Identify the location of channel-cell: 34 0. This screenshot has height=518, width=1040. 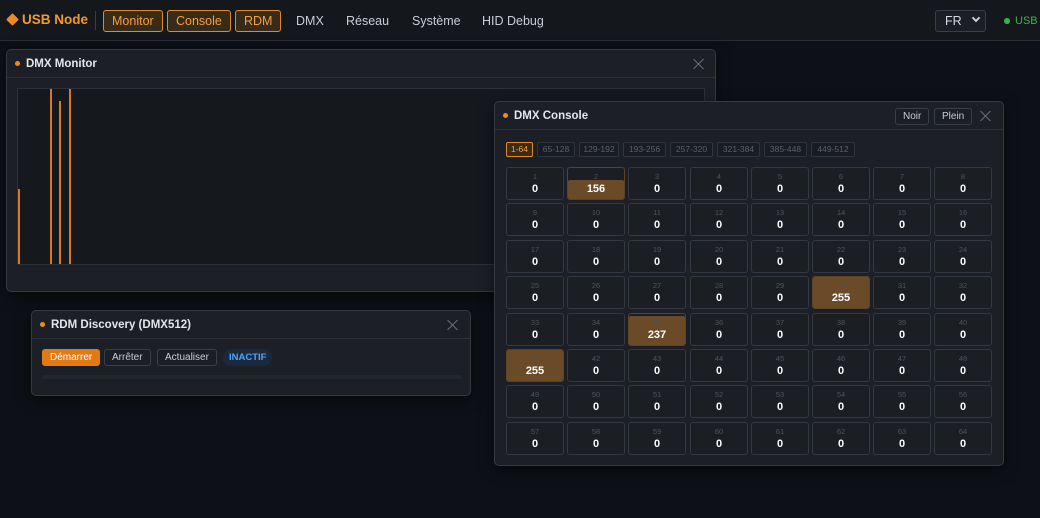
(596, 329).